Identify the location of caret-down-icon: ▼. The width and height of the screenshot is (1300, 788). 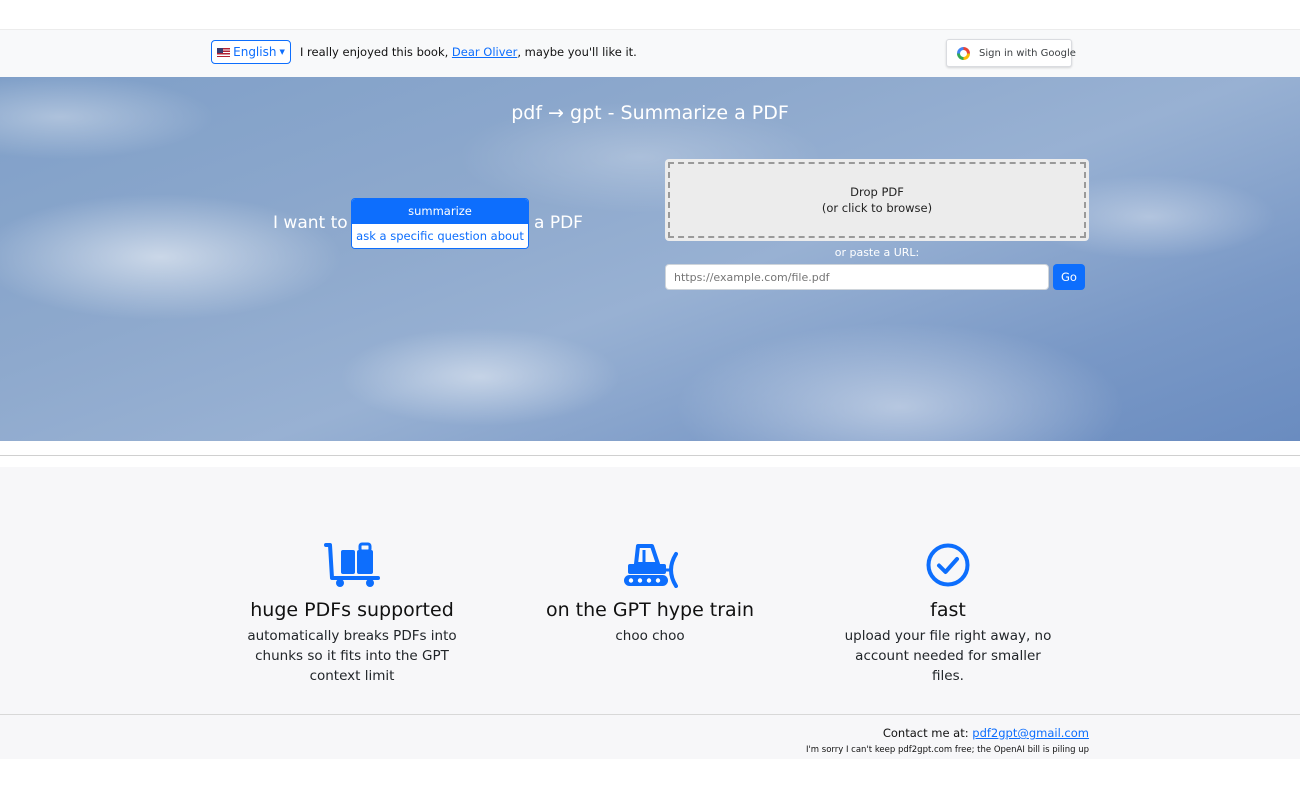
(282, 52).